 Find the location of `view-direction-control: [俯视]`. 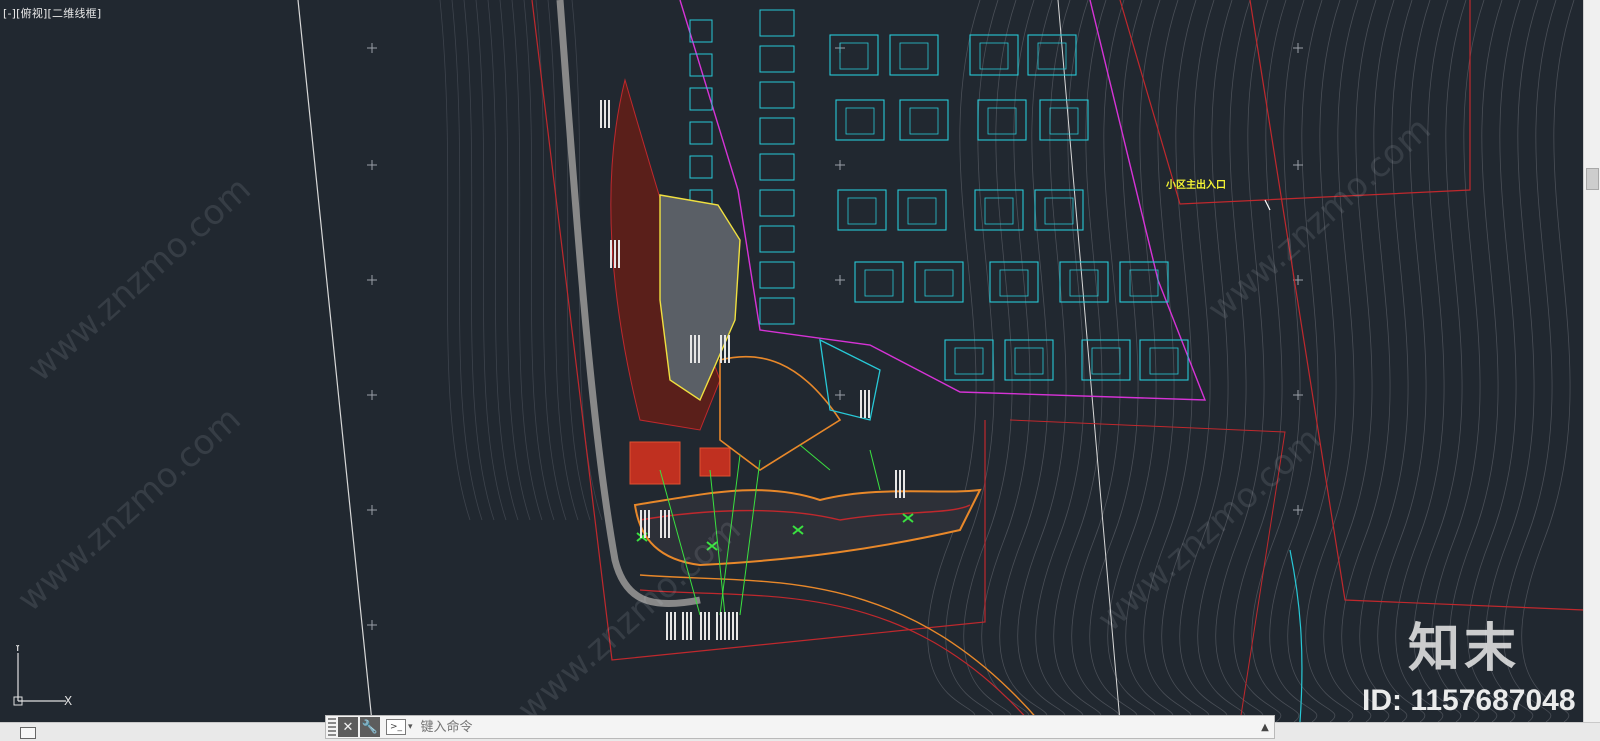

view-direction-control: [俯视] is located at coordinates (31, 13).